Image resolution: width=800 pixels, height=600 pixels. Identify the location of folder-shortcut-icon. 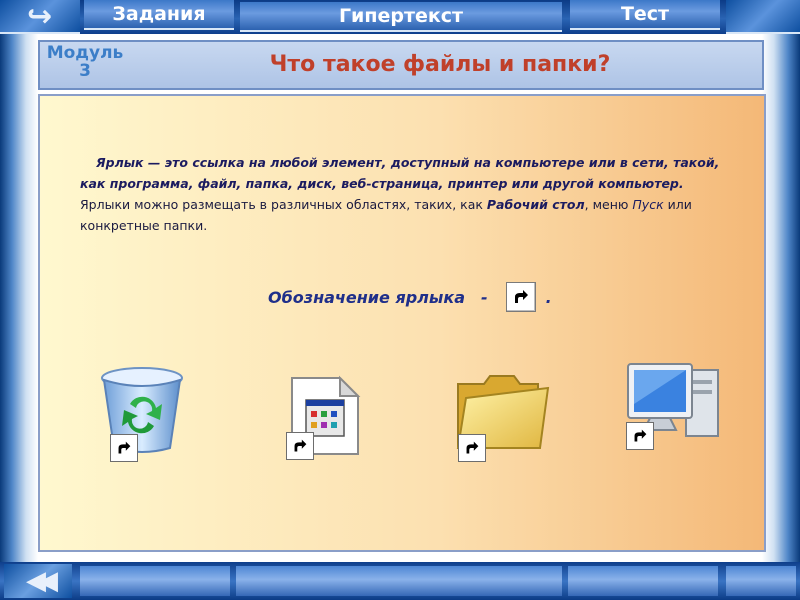
(472, 448).